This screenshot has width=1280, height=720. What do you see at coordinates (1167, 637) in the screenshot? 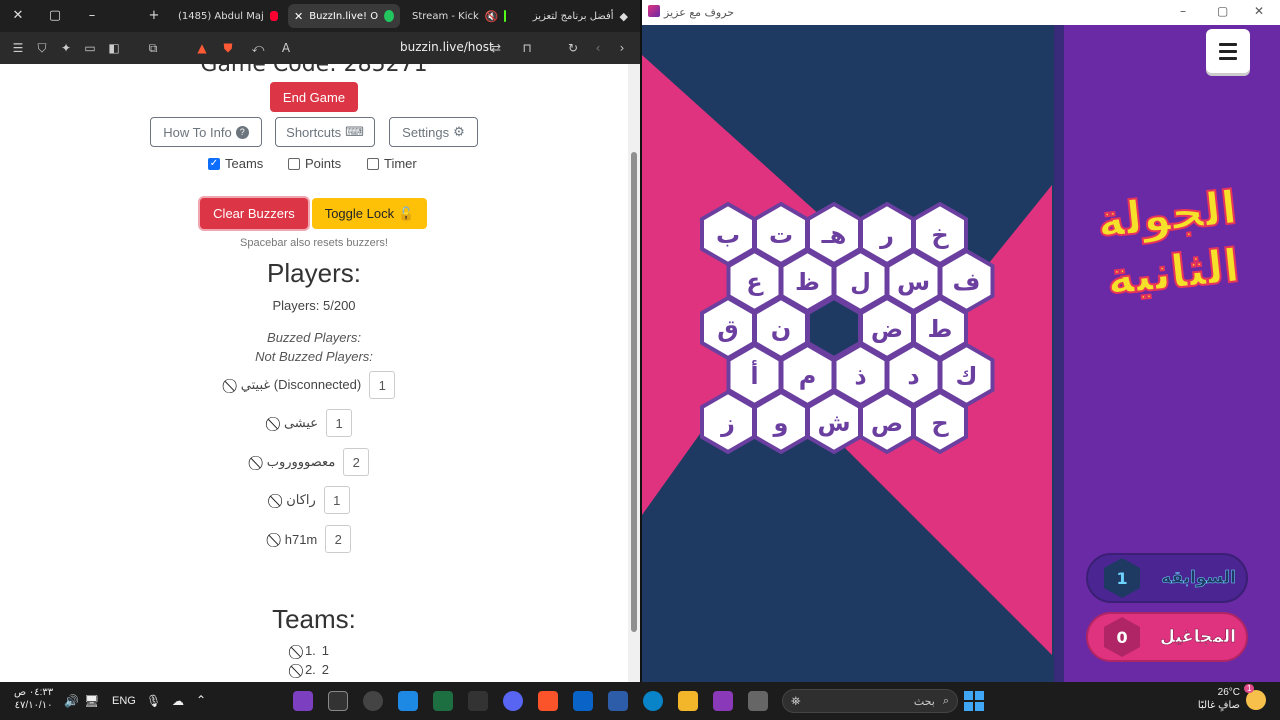
I see `team-b-score: المجاغيل 0` at bounding box center [1167, 637].